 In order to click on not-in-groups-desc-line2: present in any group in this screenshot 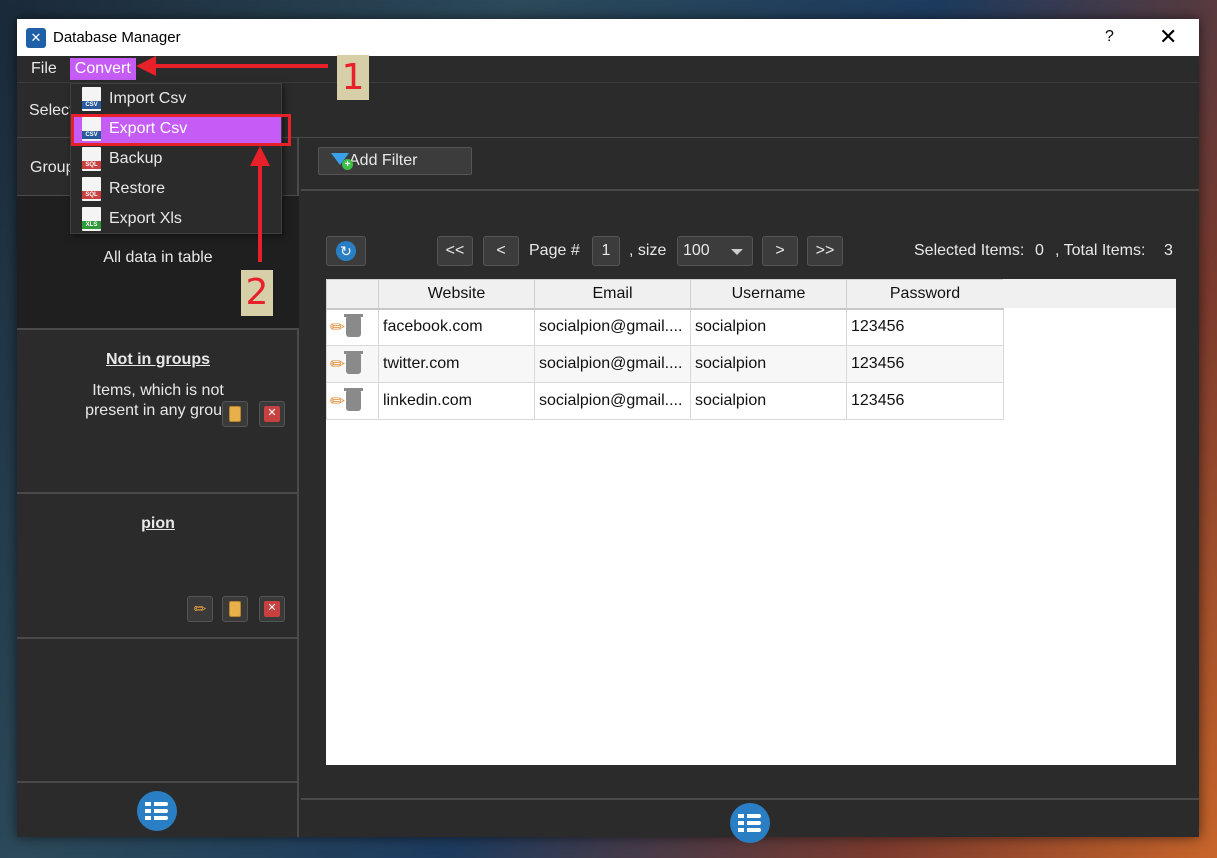, I will do `click(158, 410)`.